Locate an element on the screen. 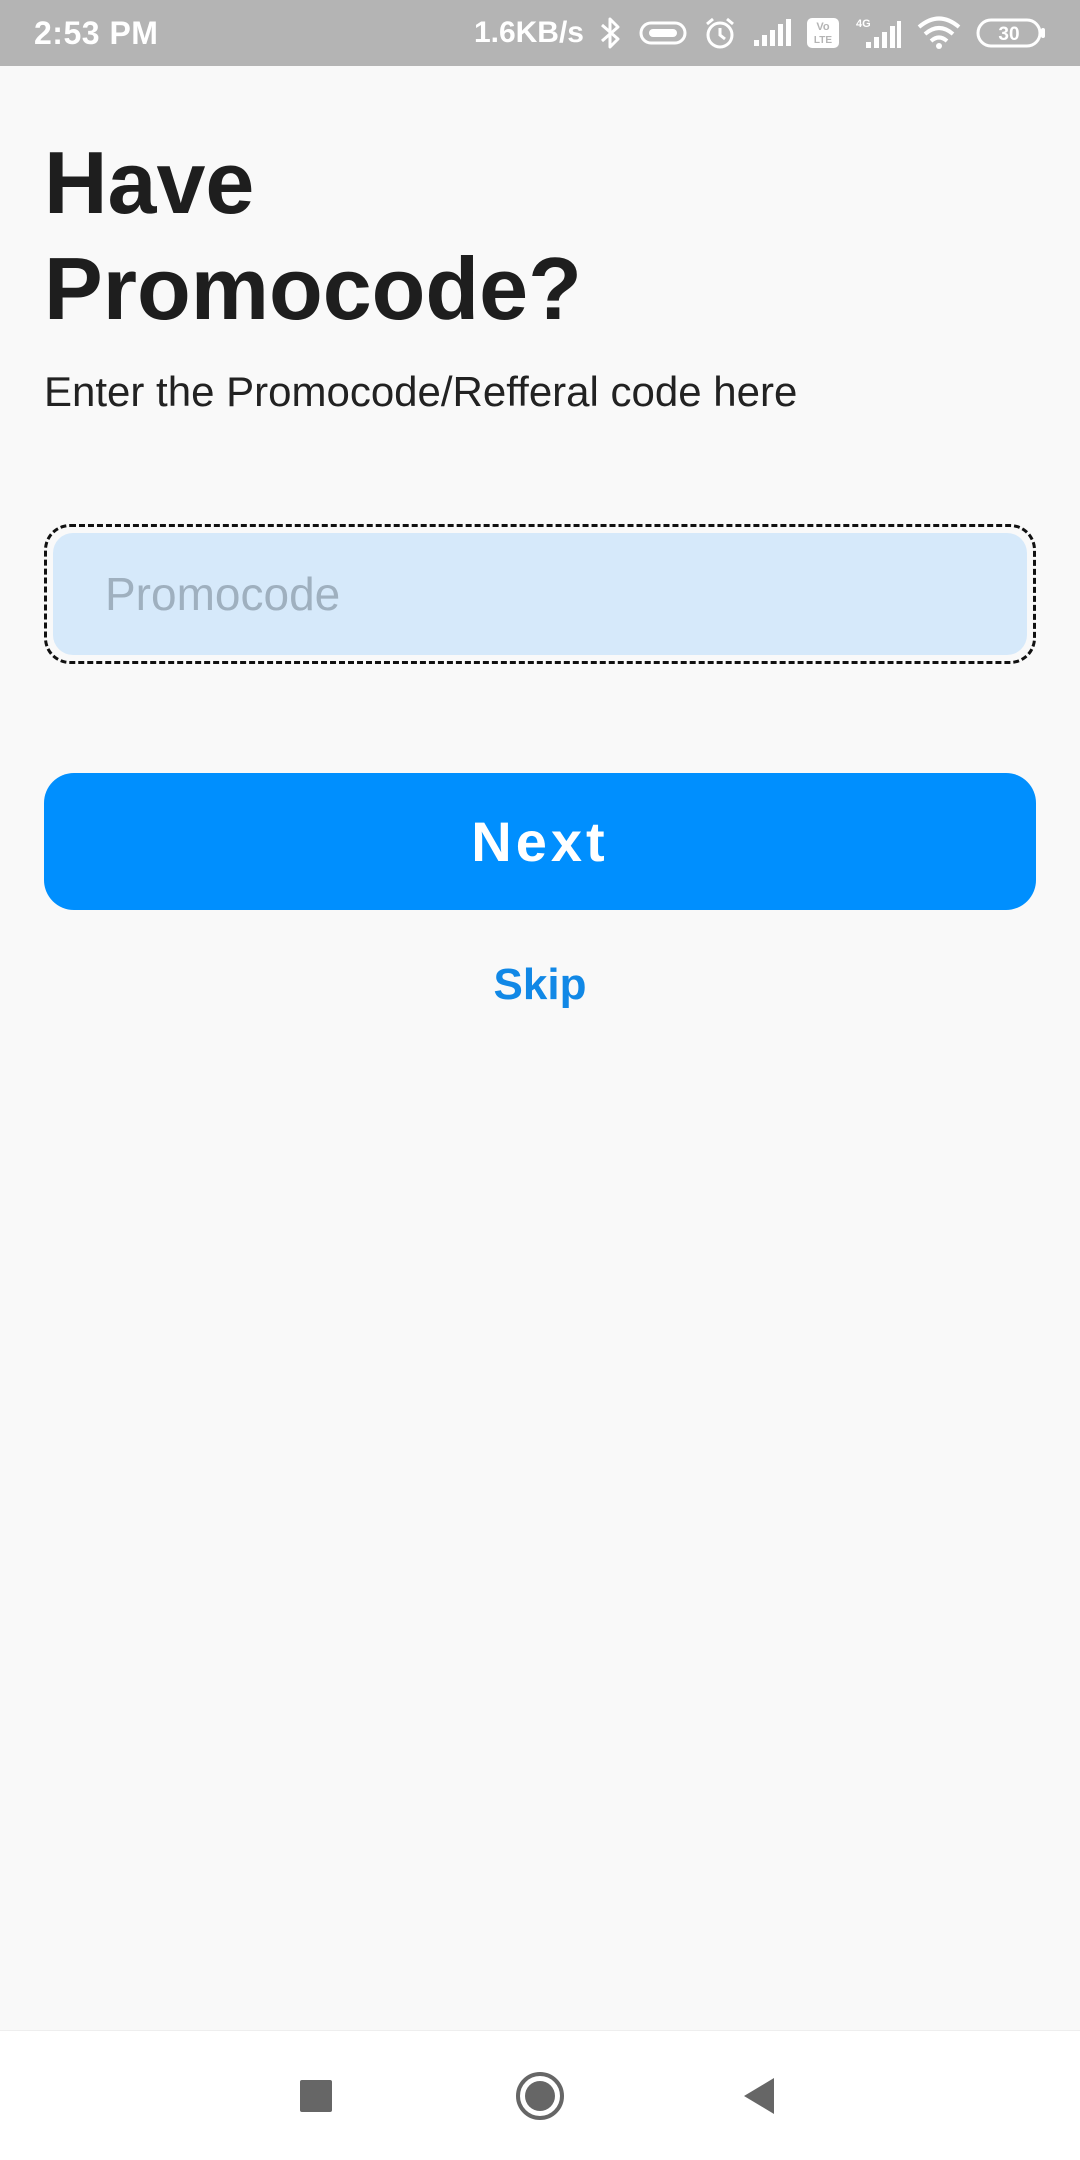 The width and height of the screenshot is (1080, 2160). battery-icon: 30 is located at coordinates (1011, 33).